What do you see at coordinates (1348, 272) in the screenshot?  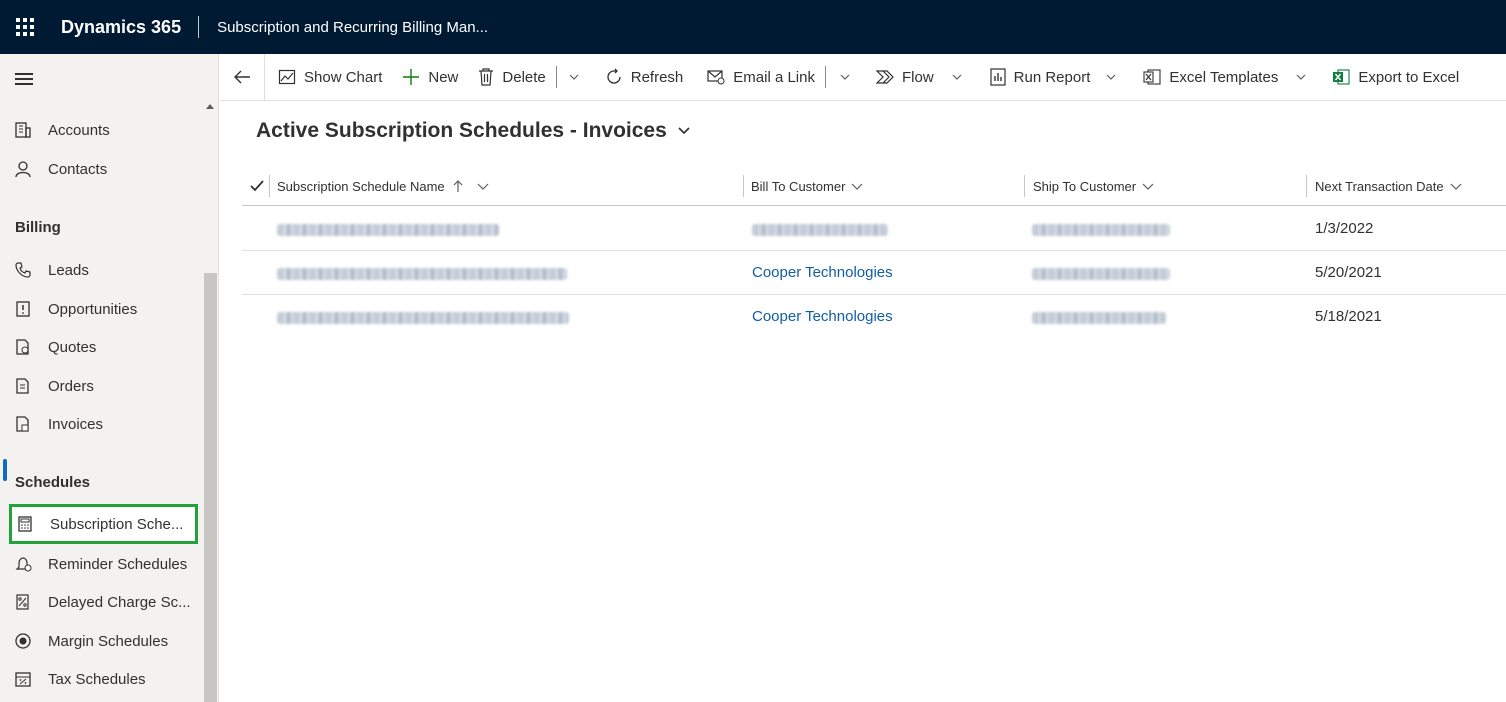 I see `next-date-cell: 5/20/2021` at bounding box center [1348, 272].